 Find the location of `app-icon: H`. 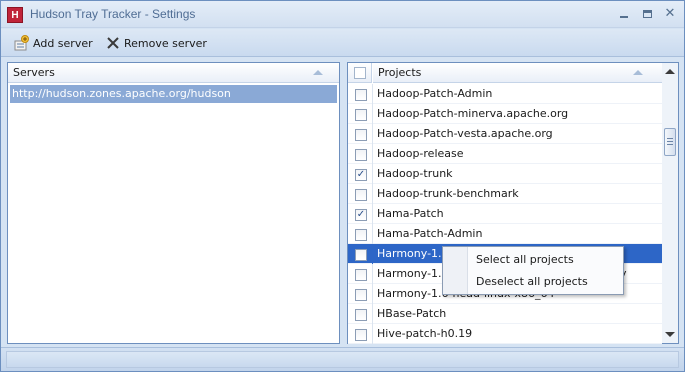

app-icon: H is located at coordinates (15, 15).